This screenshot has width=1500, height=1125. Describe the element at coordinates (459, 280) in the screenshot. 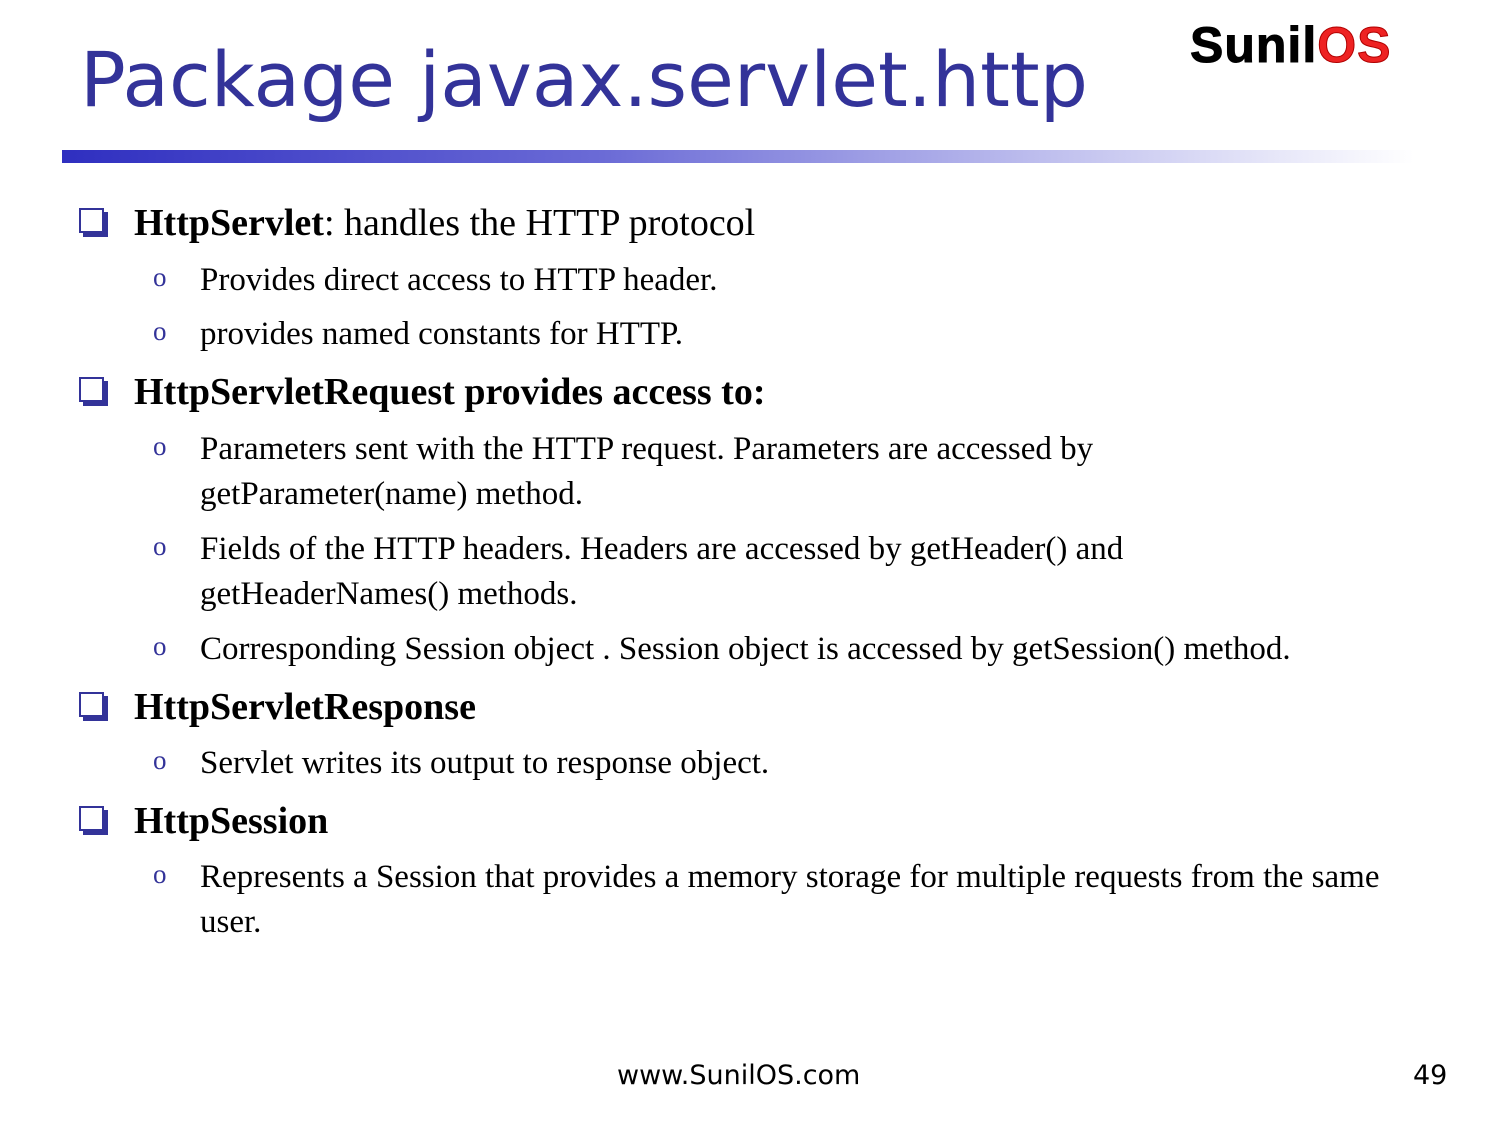

I see `sub-bullet-text: Provides direct access to HTTP header.` at that location.